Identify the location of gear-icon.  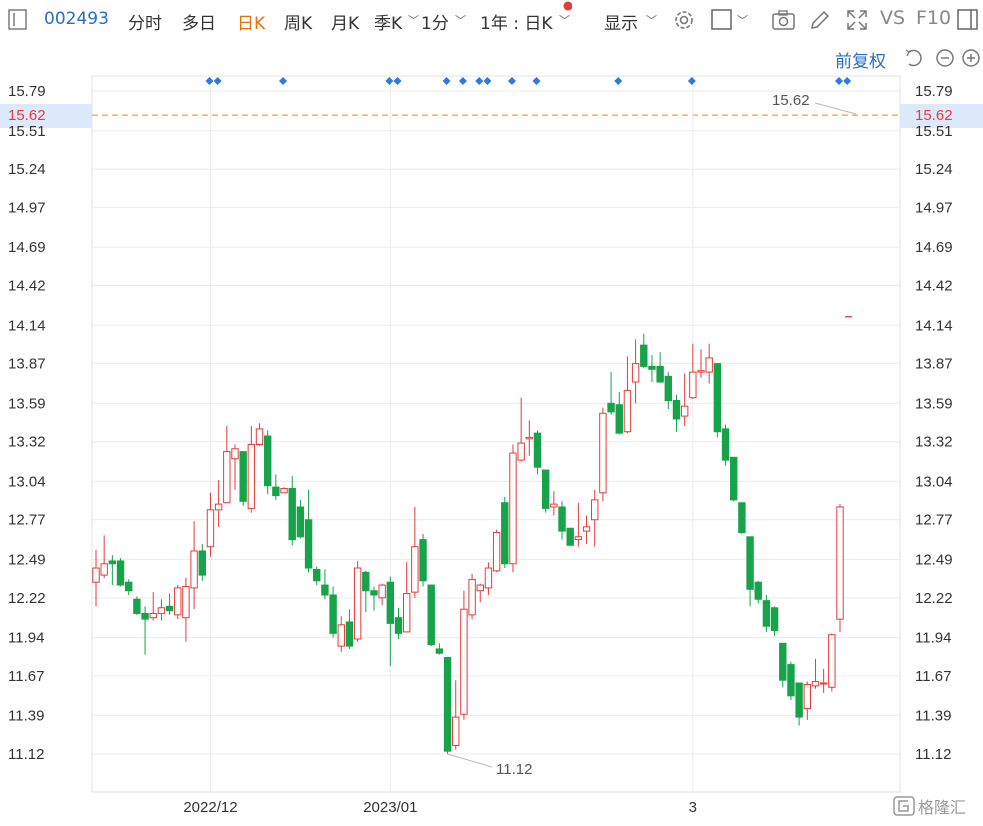
(684, 20).